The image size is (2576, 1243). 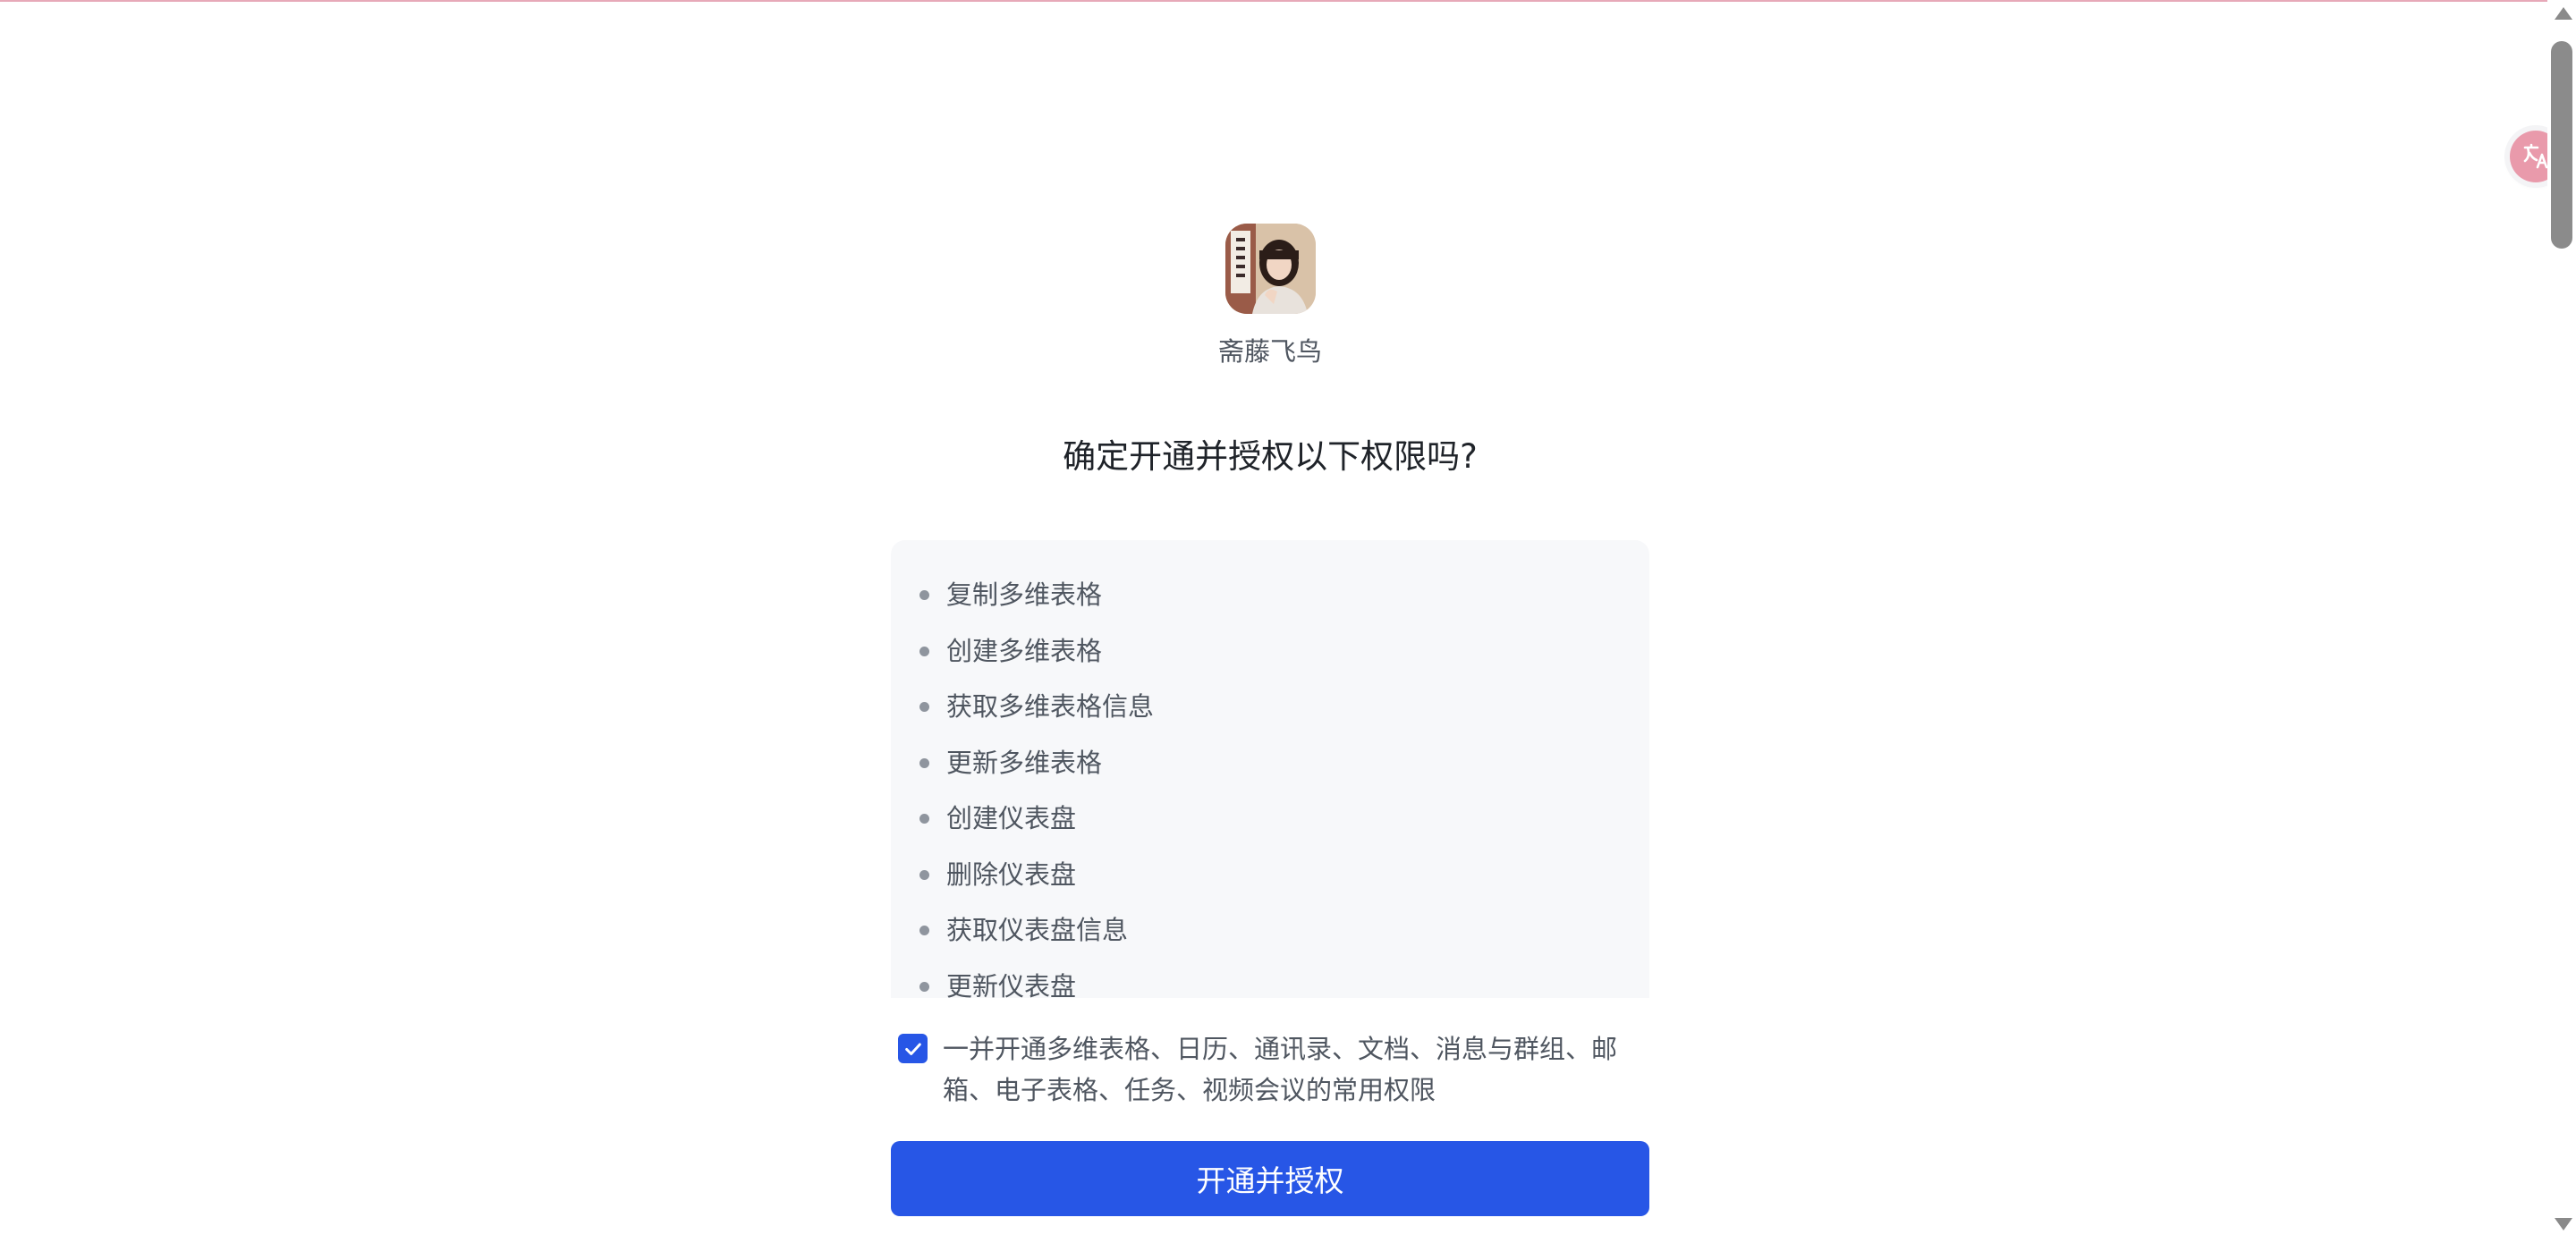 I want to click on list-item: 更新多维表格, so click(x=1270, y=768).